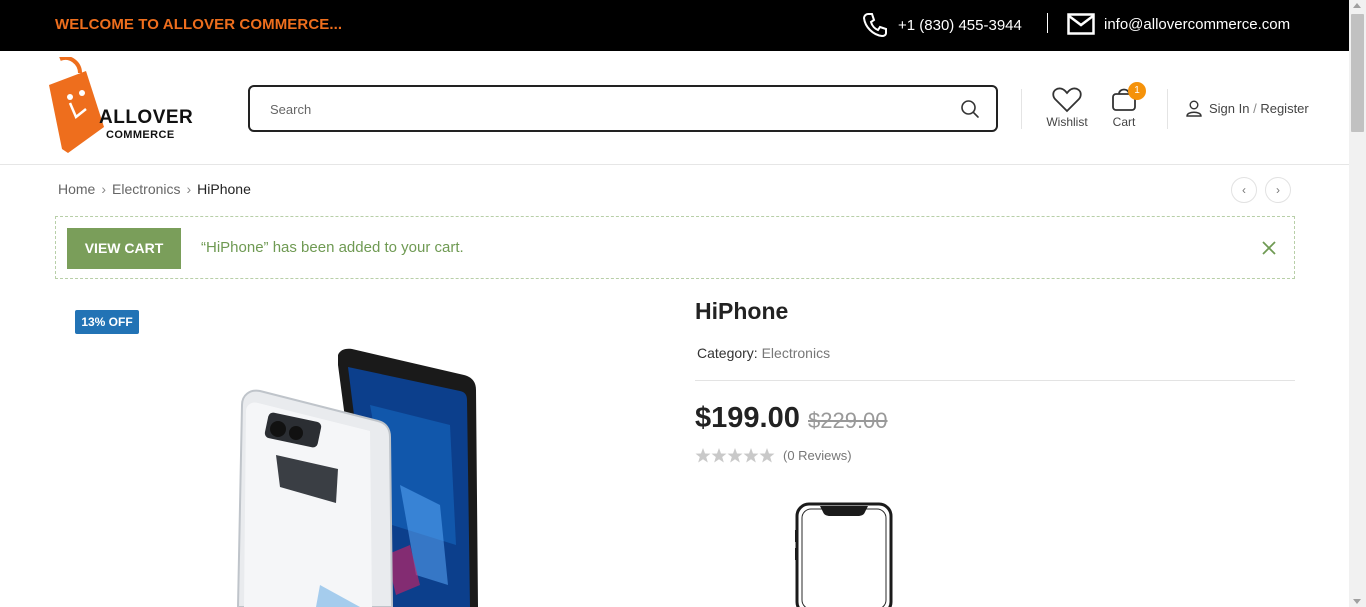 This screenshot has width=1366, height=607. I want to click on star-rating, so click(735, 455).